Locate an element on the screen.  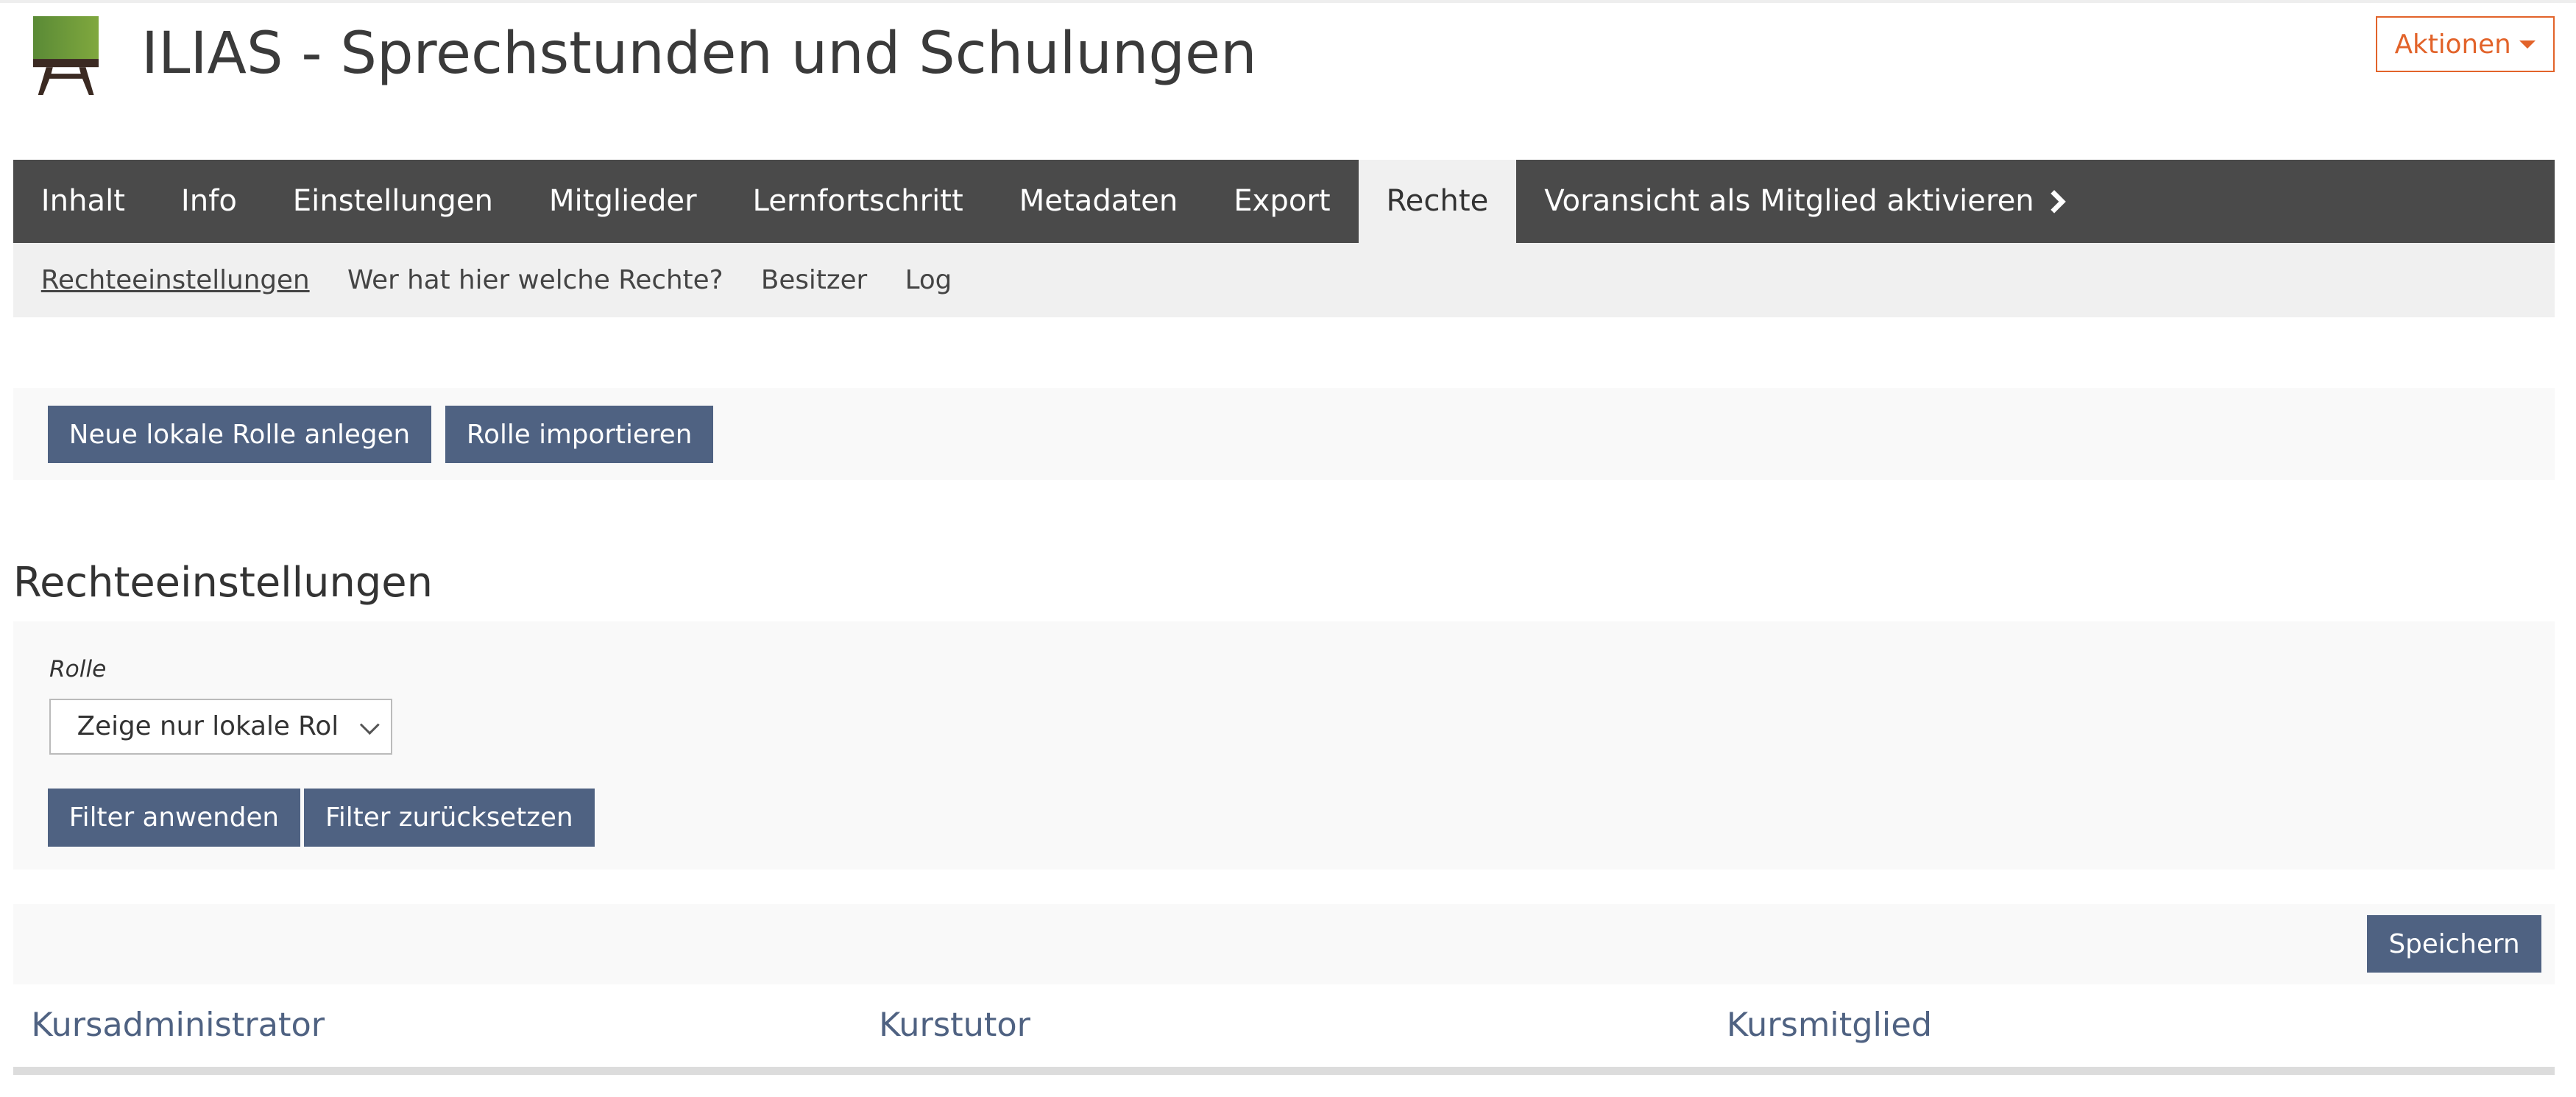
save-button: Speichern is located at coordinates (2454, 944).